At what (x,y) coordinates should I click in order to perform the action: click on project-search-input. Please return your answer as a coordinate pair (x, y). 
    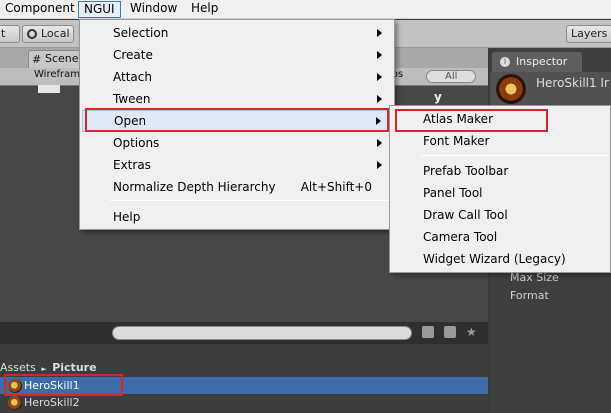
    Looking at the image, I should click on (262, 333).